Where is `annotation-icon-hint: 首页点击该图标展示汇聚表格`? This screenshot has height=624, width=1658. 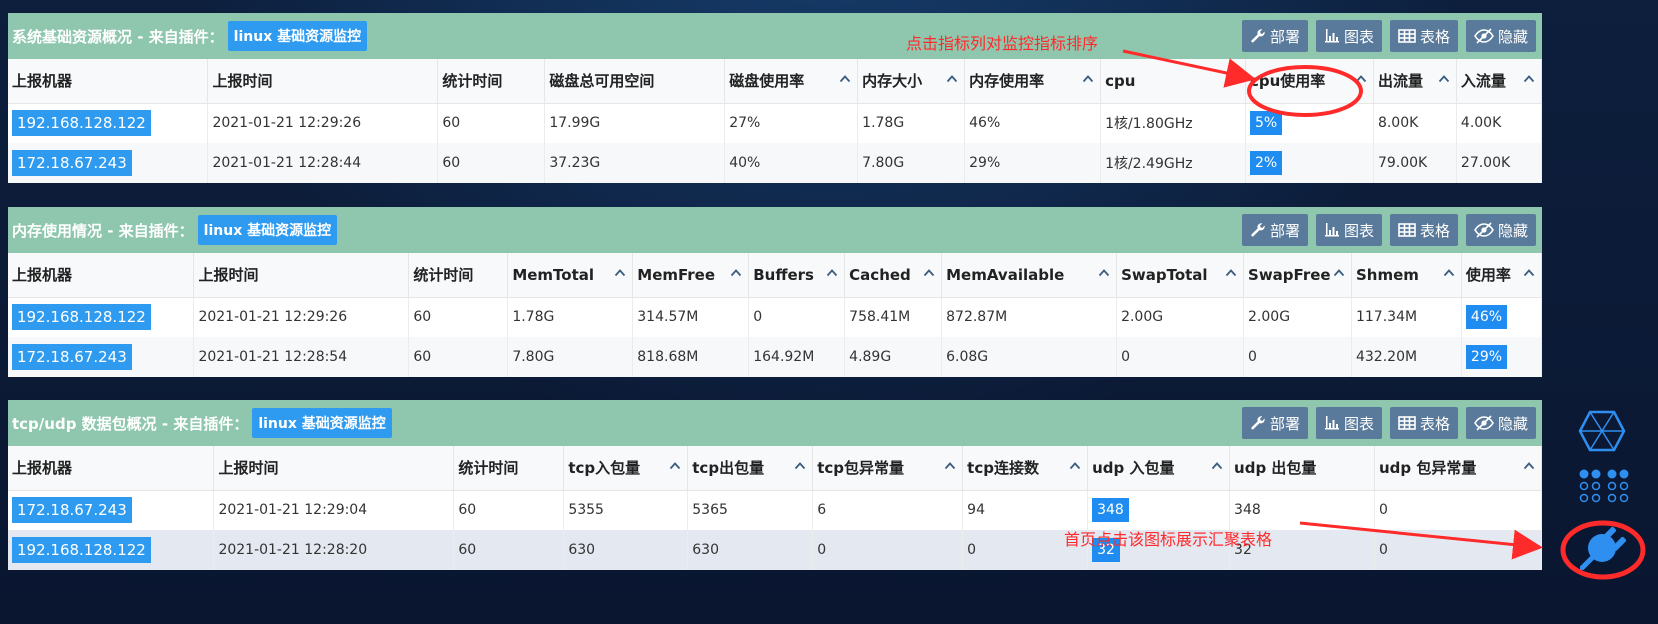
annotation-icon-hint: 首页点击该图标展示汇聚表格 is located at coordinates (1168, 539).